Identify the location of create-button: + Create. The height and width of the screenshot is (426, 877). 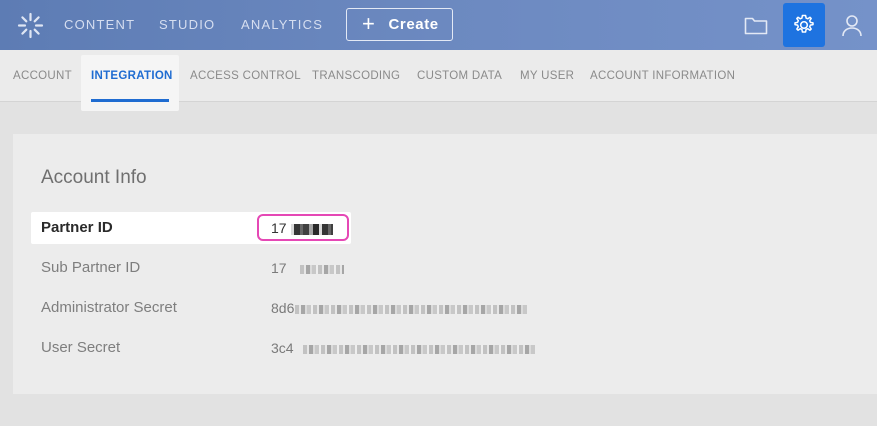
(399, 24).